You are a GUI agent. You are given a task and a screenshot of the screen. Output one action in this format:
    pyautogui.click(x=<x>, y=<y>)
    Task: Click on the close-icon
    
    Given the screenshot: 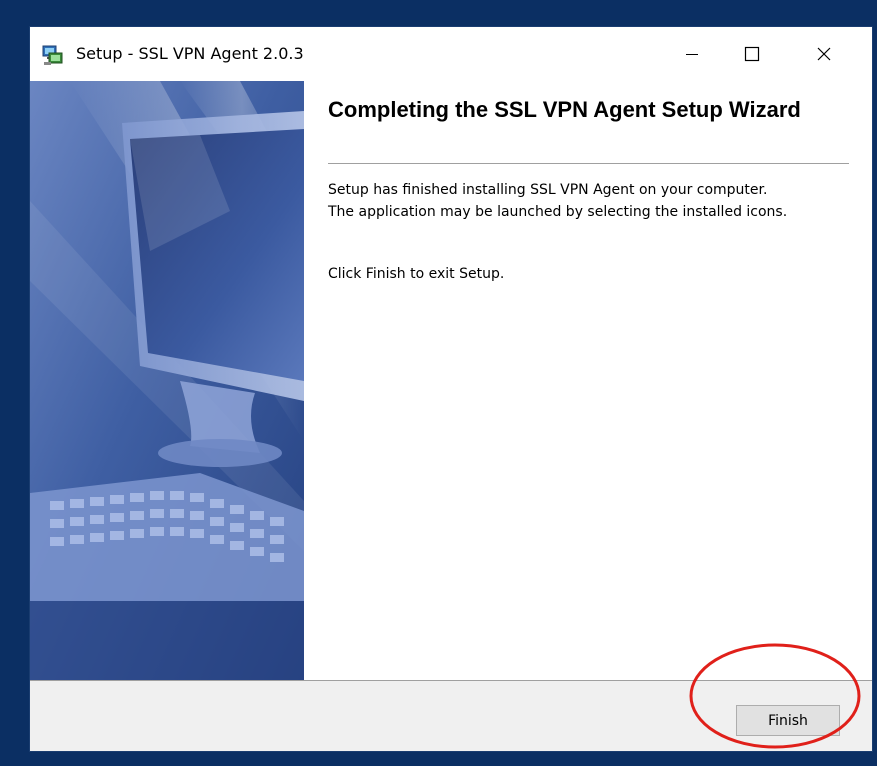 What is the action you would take?
    pyautogui.click(x=824, y=54)
    